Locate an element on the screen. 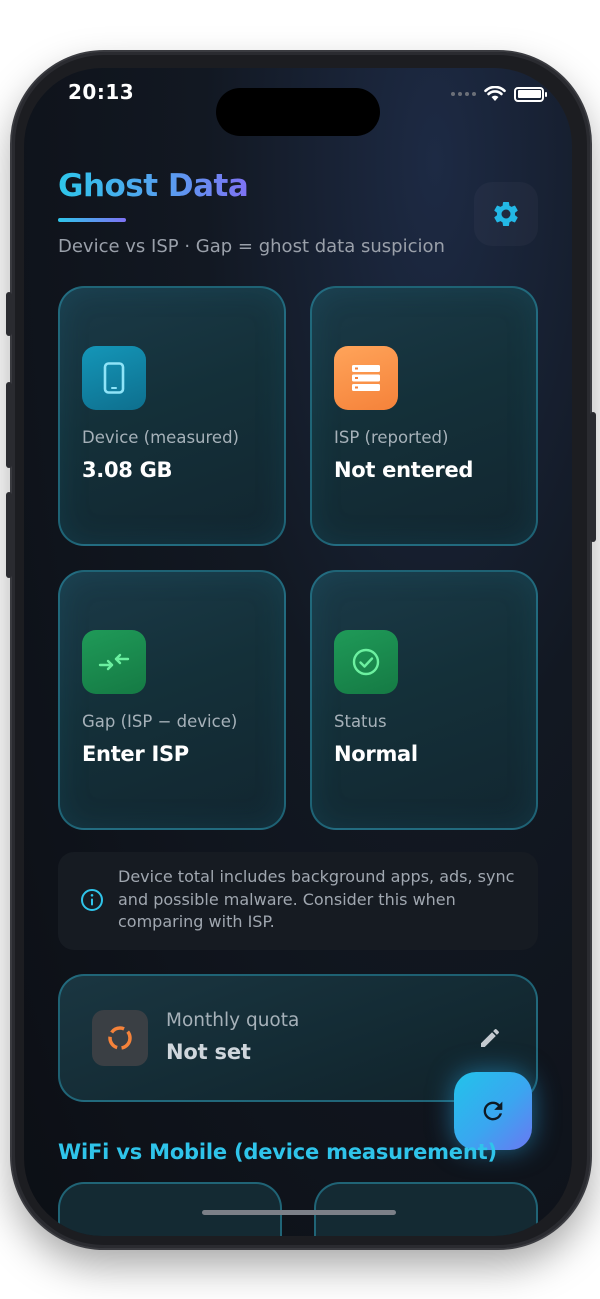 The height and width of the screenshot is (1299, 600). card-label: Device (measured) is located at coordinates (160, 437).